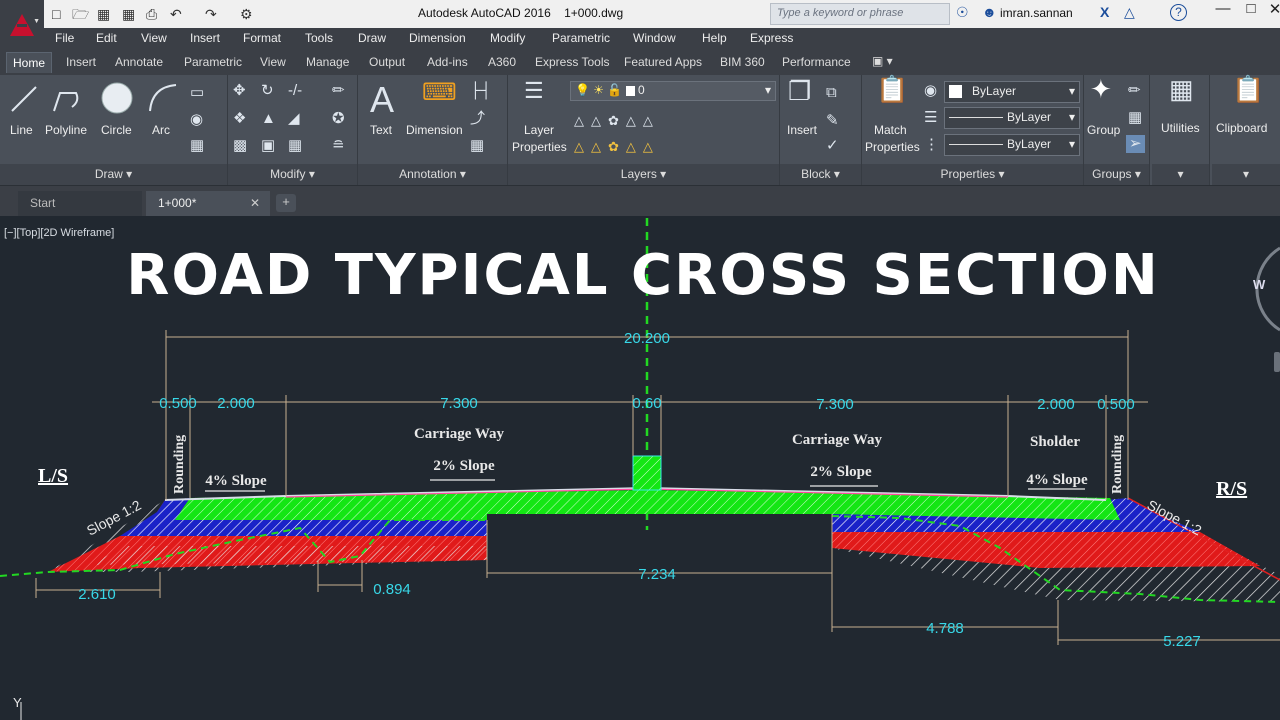  I want to click on tab-parametric: Parametric, so click(213, 62).